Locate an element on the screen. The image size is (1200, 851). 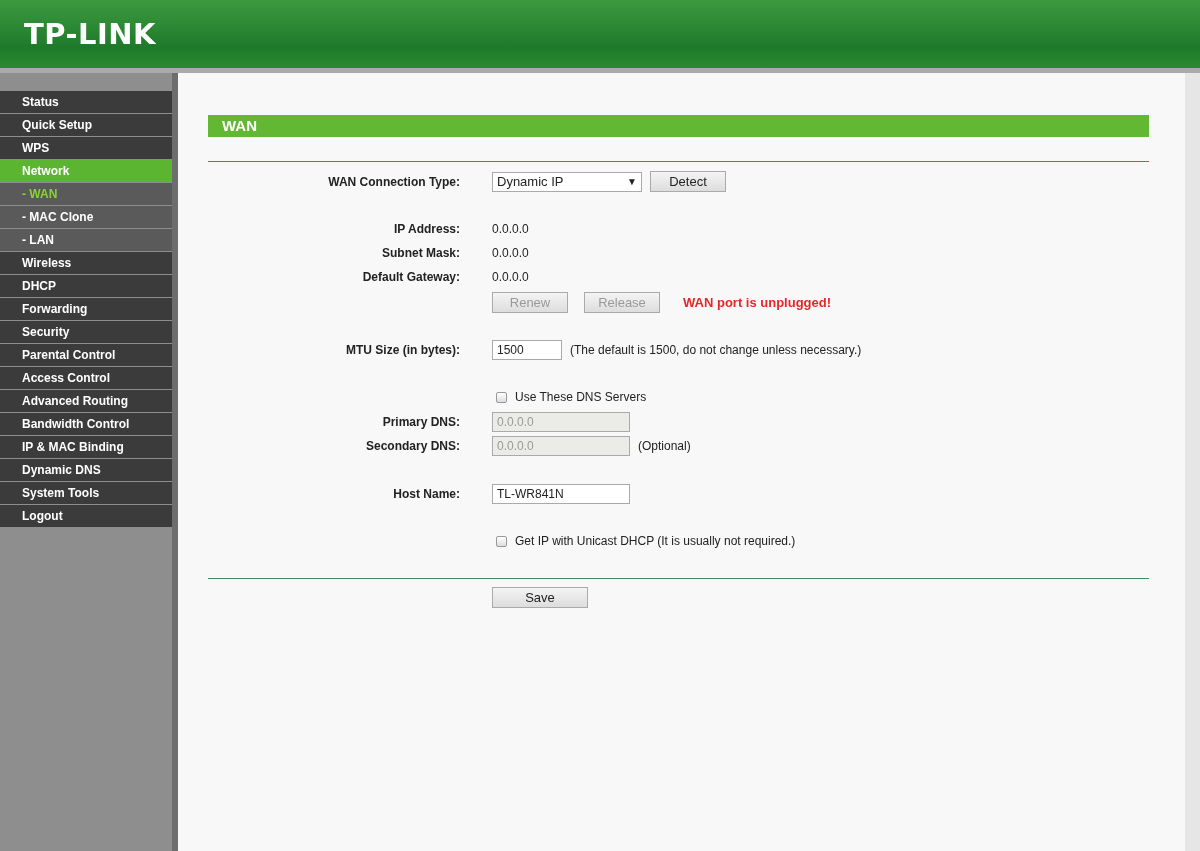
submenu-item: - LAN is located at coordinates (86, 240).